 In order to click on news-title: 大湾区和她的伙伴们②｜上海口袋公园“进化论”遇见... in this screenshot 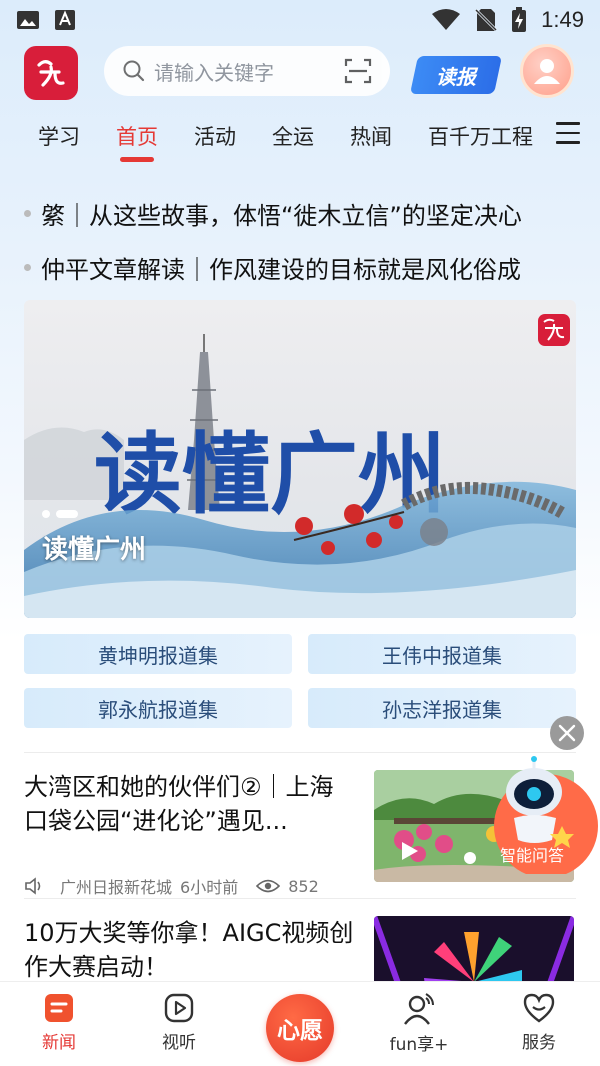, I will do `click(179, 804)`.